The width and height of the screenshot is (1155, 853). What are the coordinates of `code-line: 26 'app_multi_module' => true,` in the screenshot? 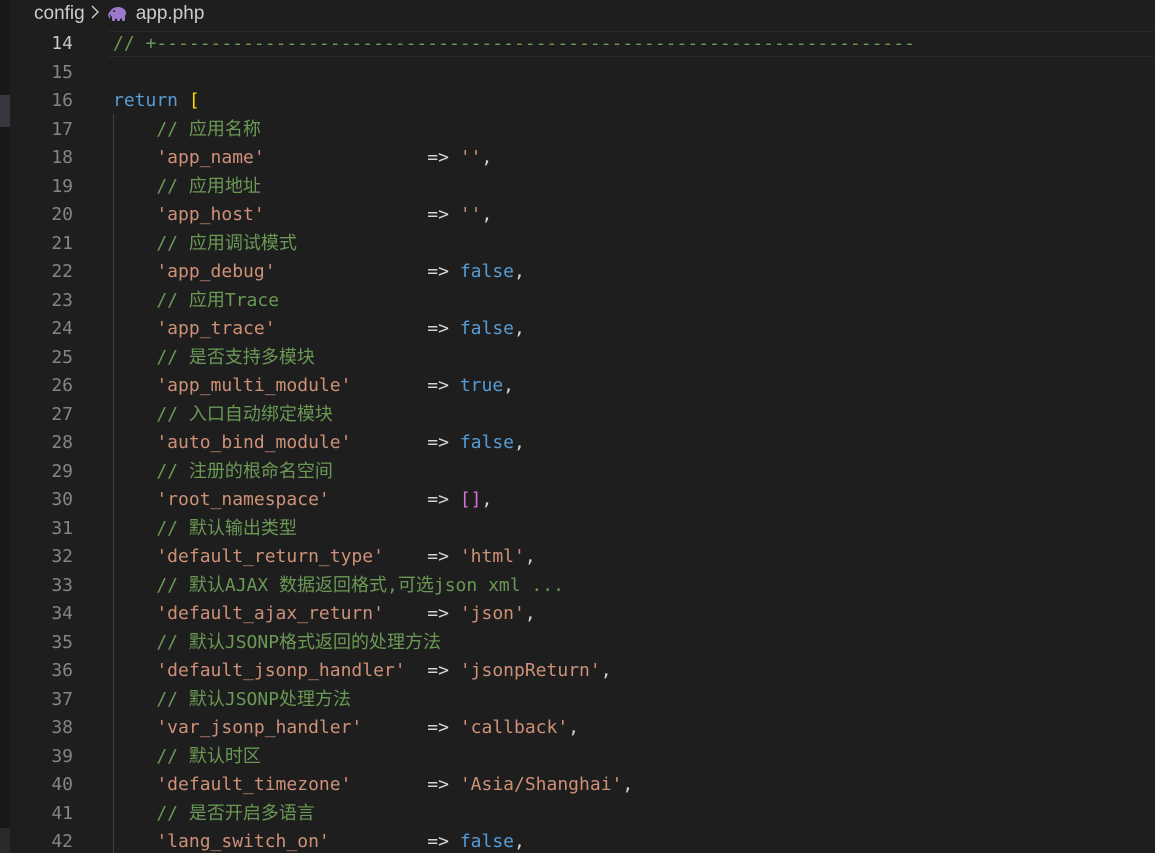 It's located at (577, 386).